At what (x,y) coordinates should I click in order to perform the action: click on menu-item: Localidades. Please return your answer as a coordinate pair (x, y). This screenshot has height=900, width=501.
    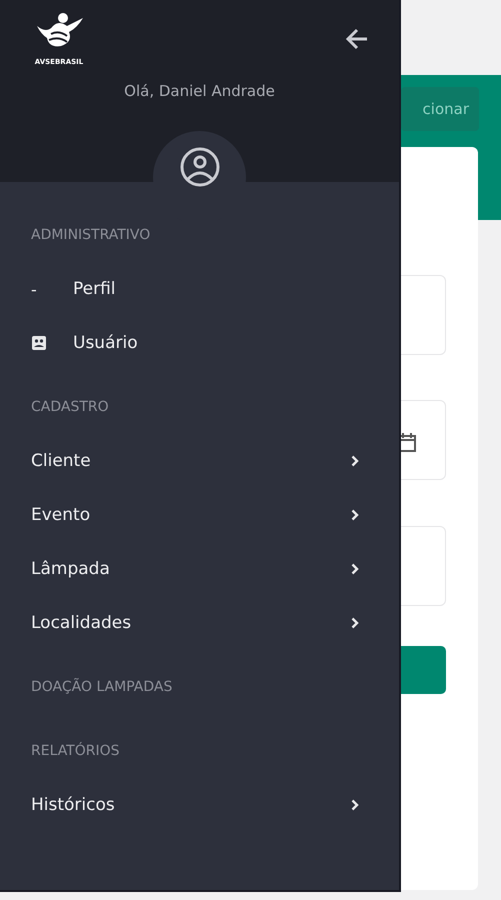
    Looking at the image, I should click on (199, 623).